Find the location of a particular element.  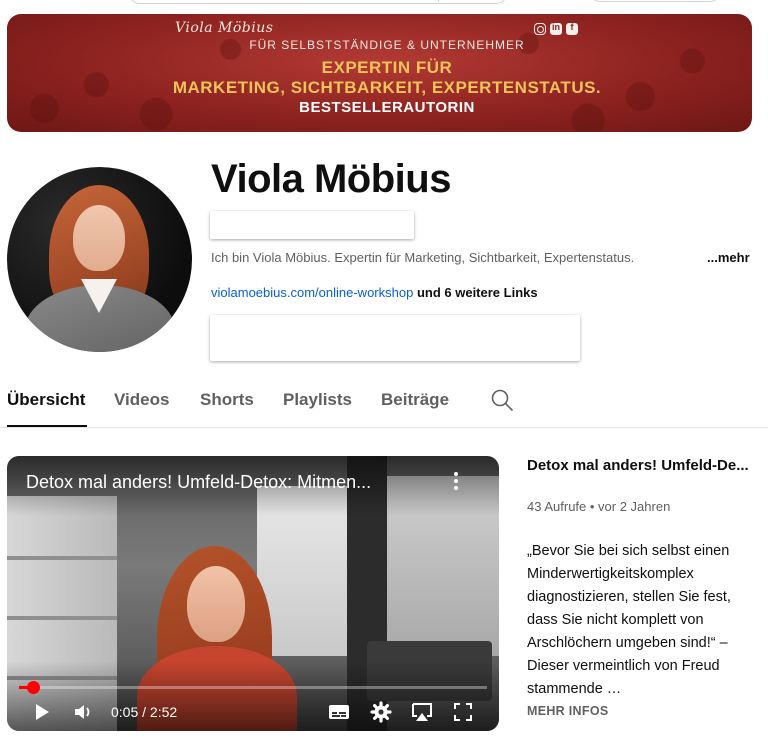

facebook-icon: f is located at coordinates (572, 28).